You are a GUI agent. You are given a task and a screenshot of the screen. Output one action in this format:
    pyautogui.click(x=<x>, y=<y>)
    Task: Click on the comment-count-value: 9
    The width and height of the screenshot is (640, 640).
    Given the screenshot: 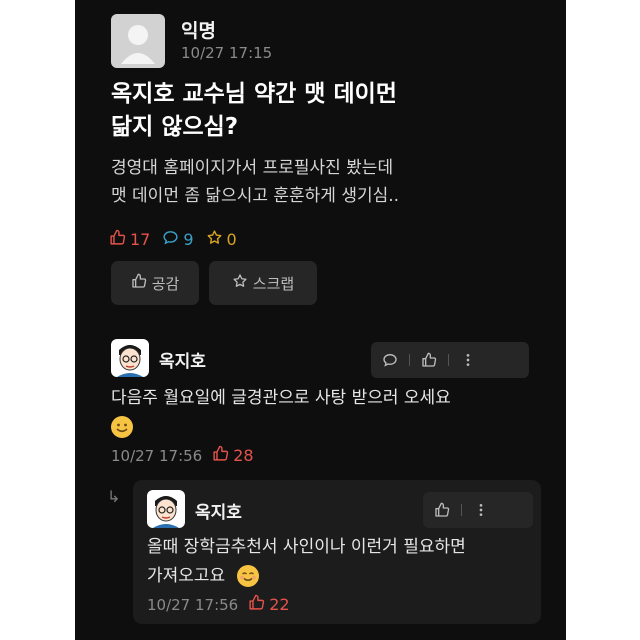 What is the action you would take?
    pyautogui.click(x=188, y=239)
    